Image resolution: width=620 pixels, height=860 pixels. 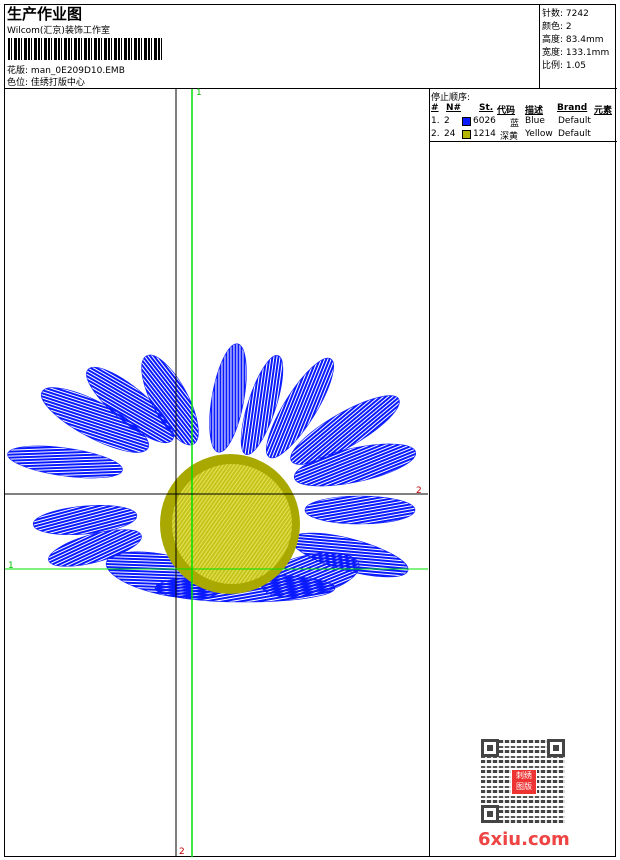 I want to click on green-guide-label-left: 1, so click(x=11, y=566).